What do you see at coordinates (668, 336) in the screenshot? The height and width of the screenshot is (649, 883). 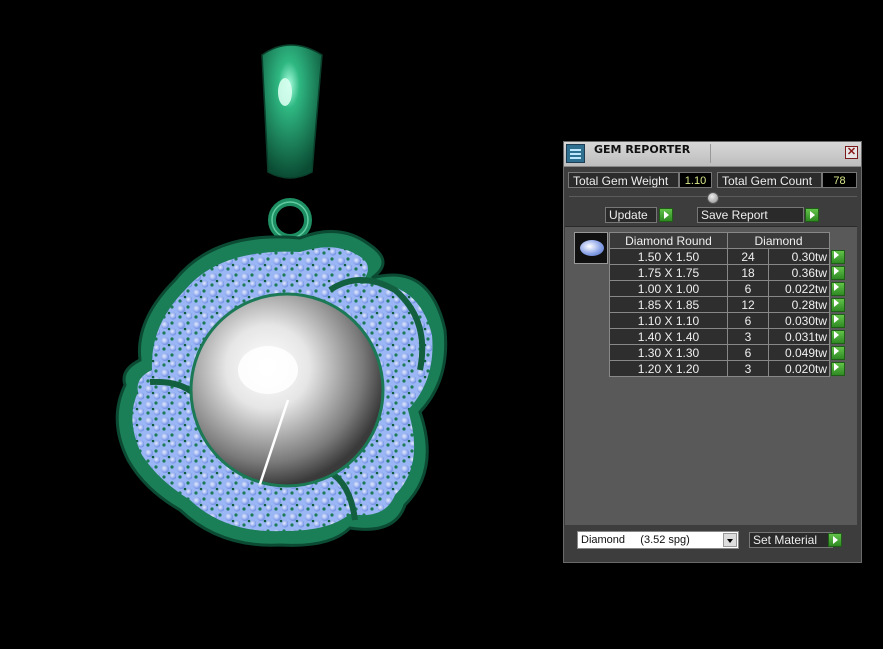 I see `gem-size-cell: 1.40 X 1.40` at bounding box center [668, 336].